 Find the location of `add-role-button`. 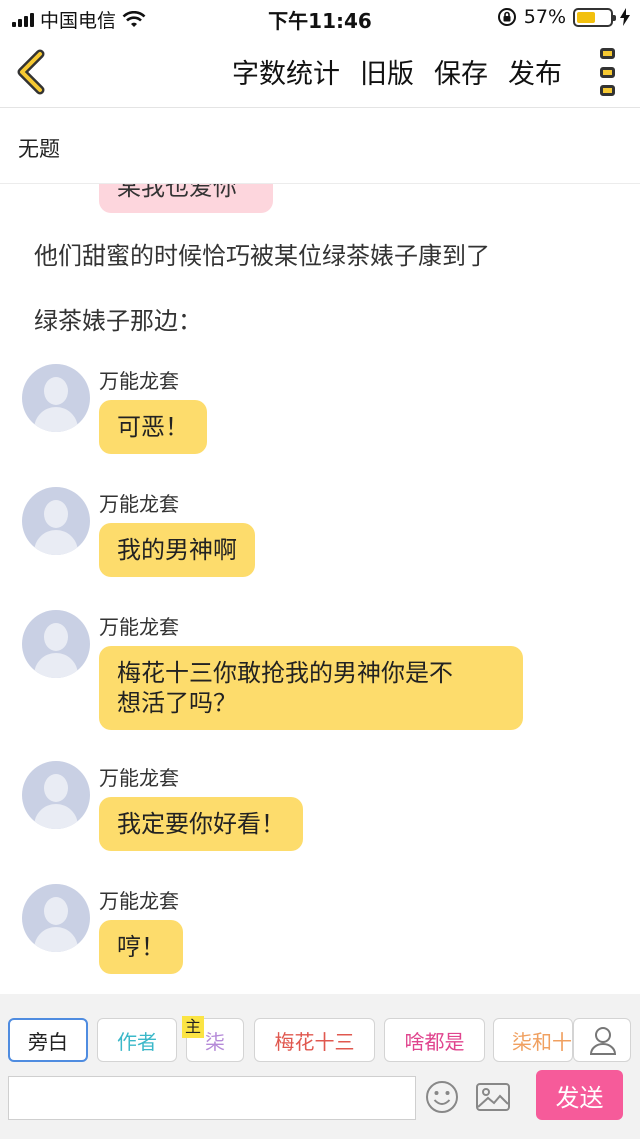

add-role-button is located at coordinates (602, 1040).